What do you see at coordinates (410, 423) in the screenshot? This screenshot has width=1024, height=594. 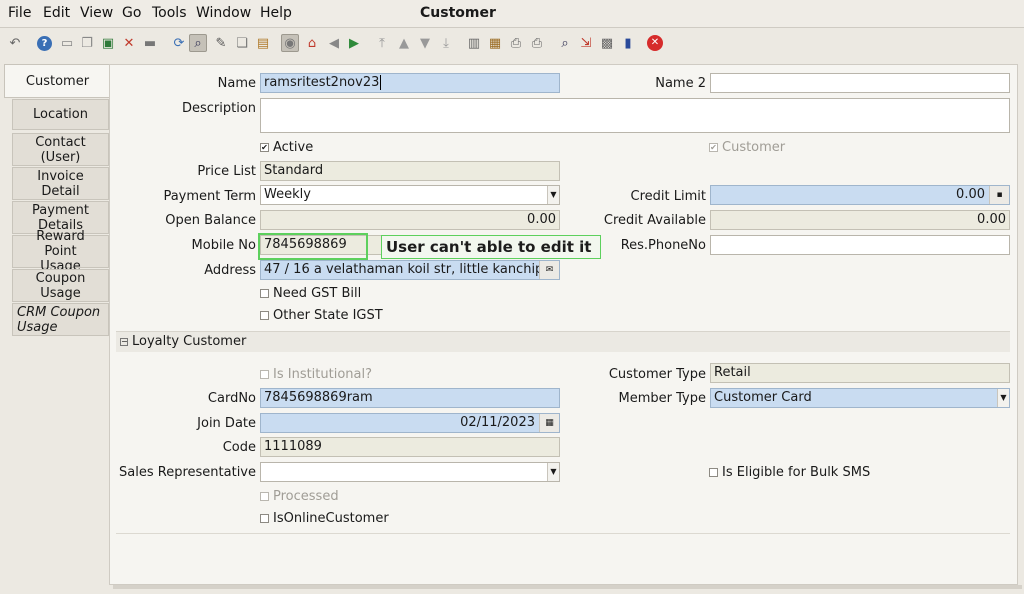 I see `join-date-field: 02/11/2023 ▦` at bounding box center [410, 423].